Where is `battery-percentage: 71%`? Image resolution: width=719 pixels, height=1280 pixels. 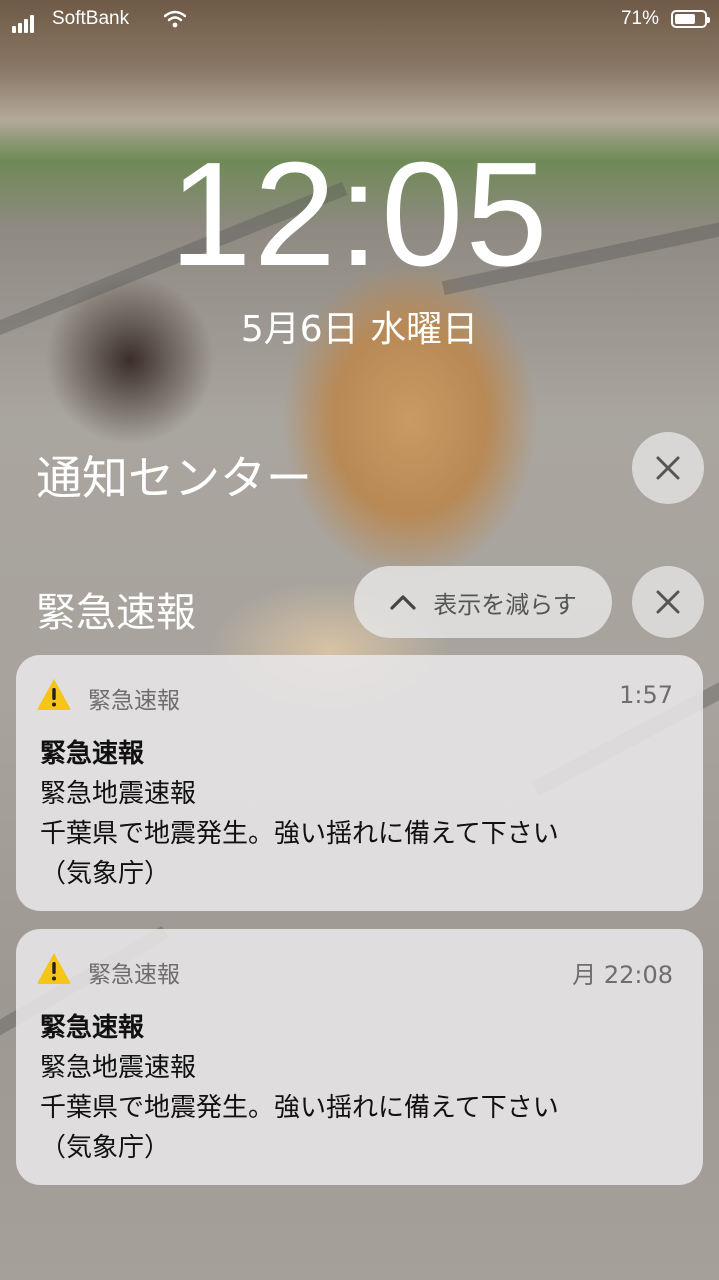 battery-percentage: 71% is located at coordinates (639, 18).